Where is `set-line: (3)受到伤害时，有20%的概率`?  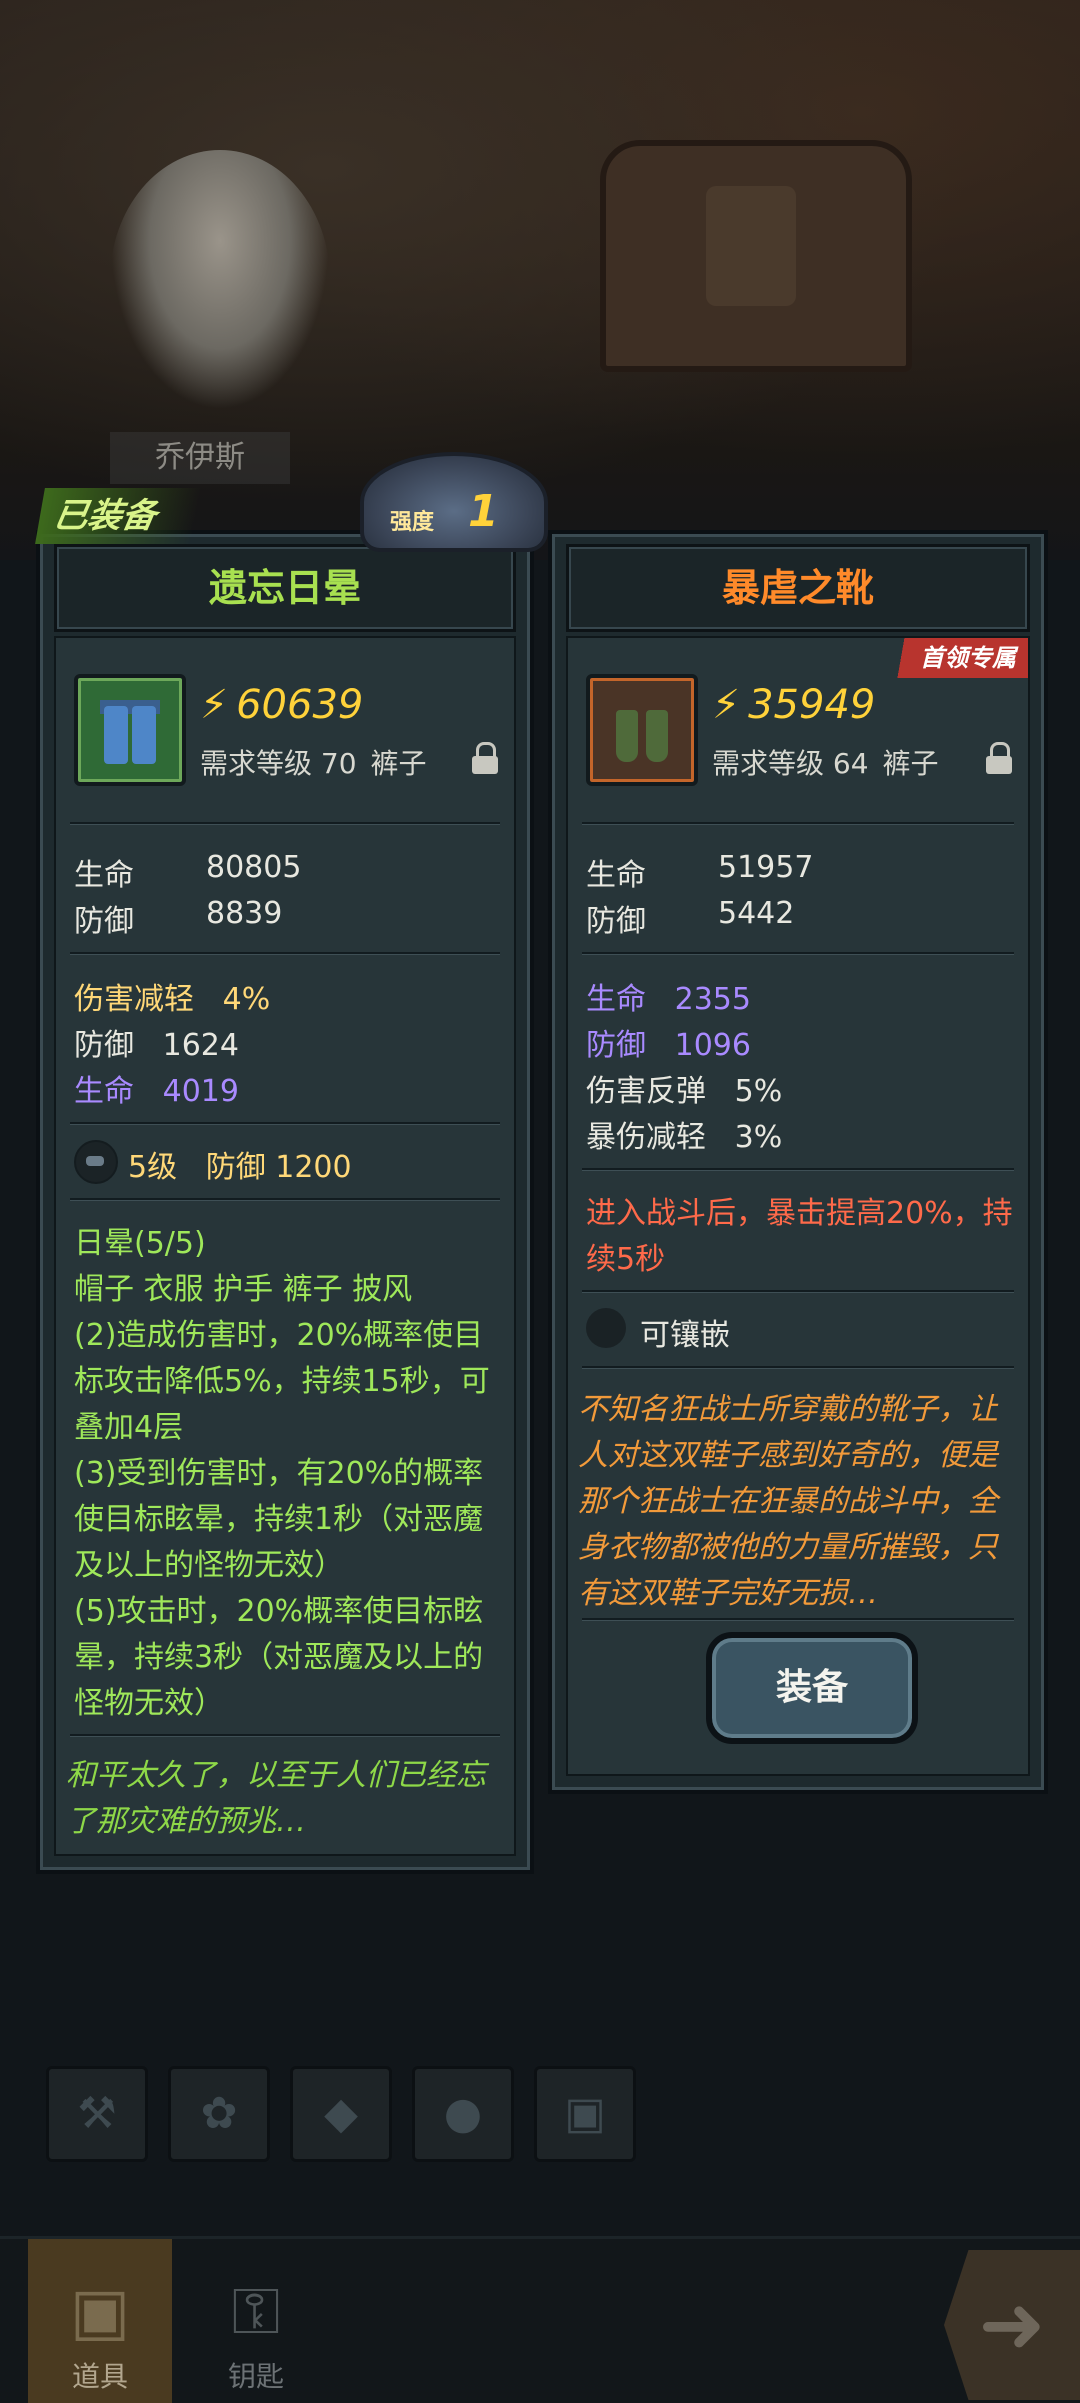 set-line: (3)受到伤害时，有20%的概率 is located at coordinates (279, 1473).